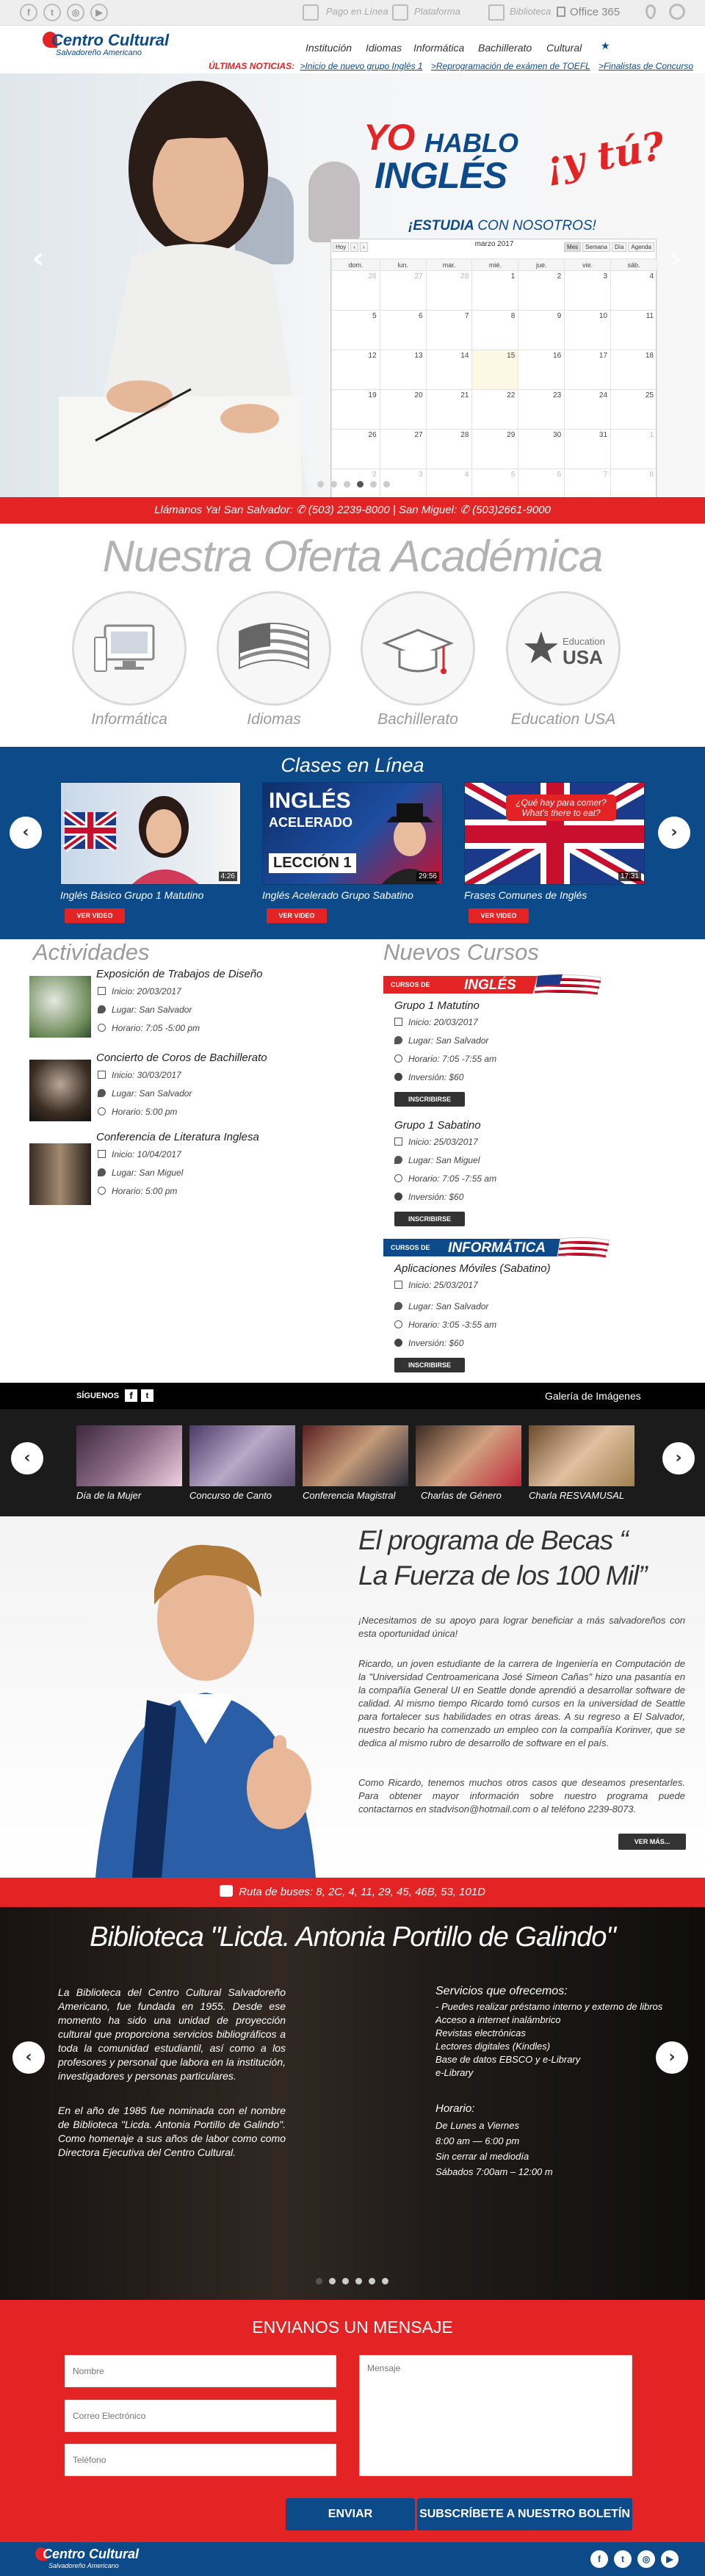  Describe the element at coordinates (91, 2554) in the screenshot. I see `footer-brand: Centro Cultural` at that location.